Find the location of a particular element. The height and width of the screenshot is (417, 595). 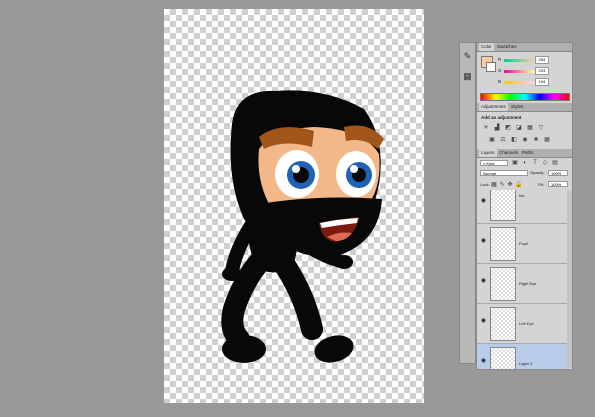

filter-adjustment-icon: ◐ is located at coordinates (525, 163).